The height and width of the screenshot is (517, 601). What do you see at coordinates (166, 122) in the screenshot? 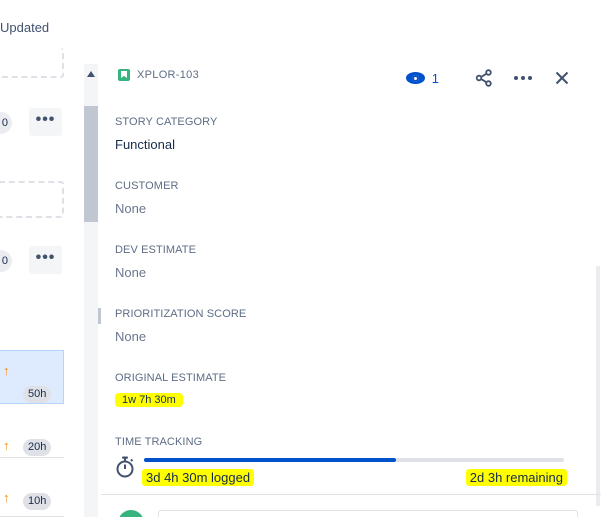
I see `field-label: STORY CATEGORY` at bounding box center [166, 122].